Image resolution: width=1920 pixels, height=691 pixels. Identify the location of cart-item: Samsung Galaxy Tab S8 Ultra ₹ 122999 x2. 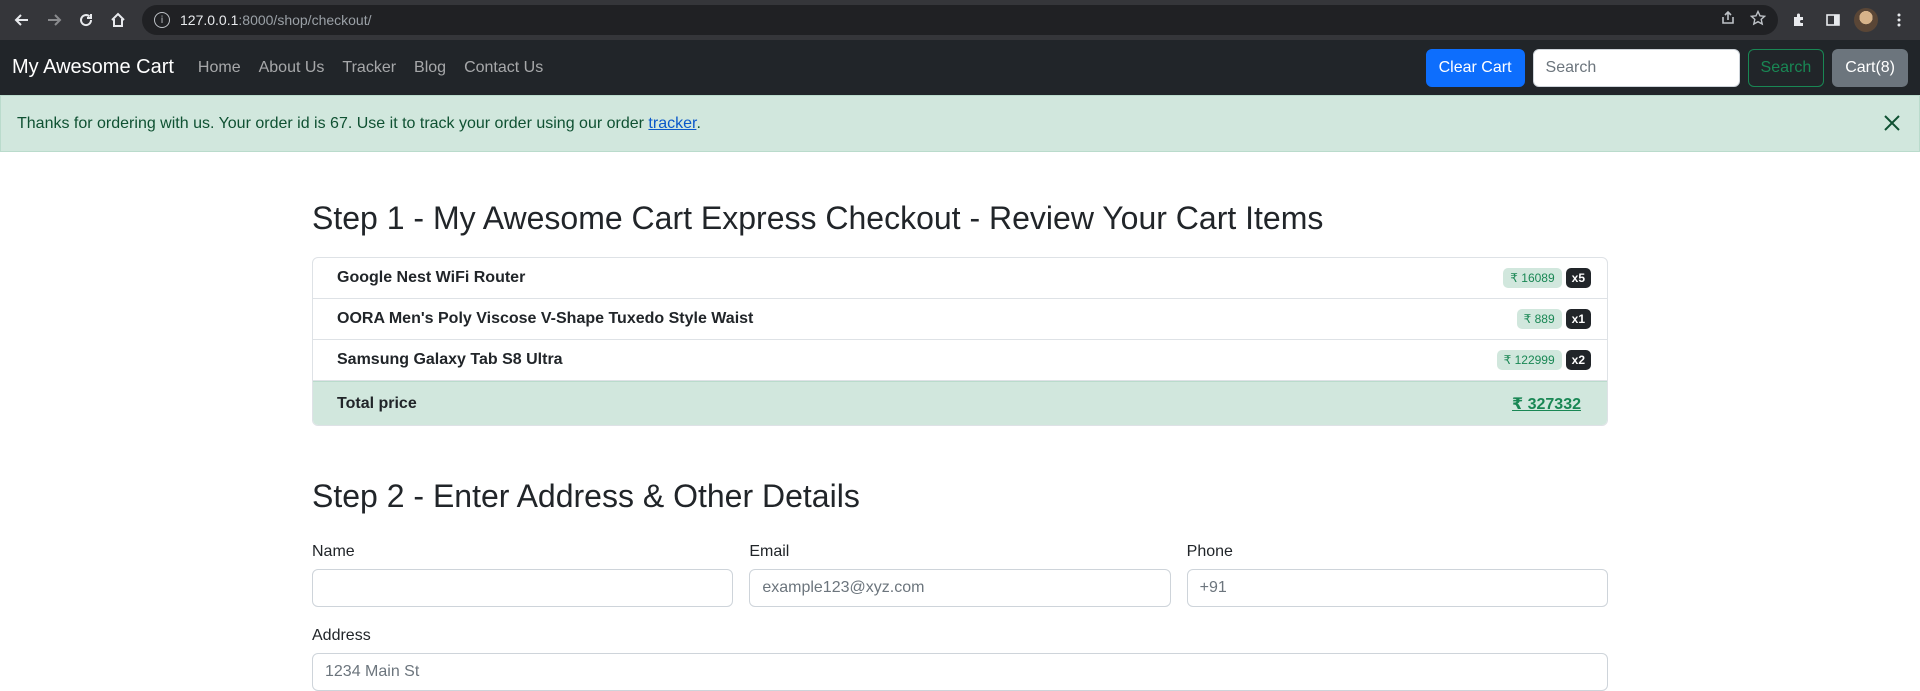
(960, 360).